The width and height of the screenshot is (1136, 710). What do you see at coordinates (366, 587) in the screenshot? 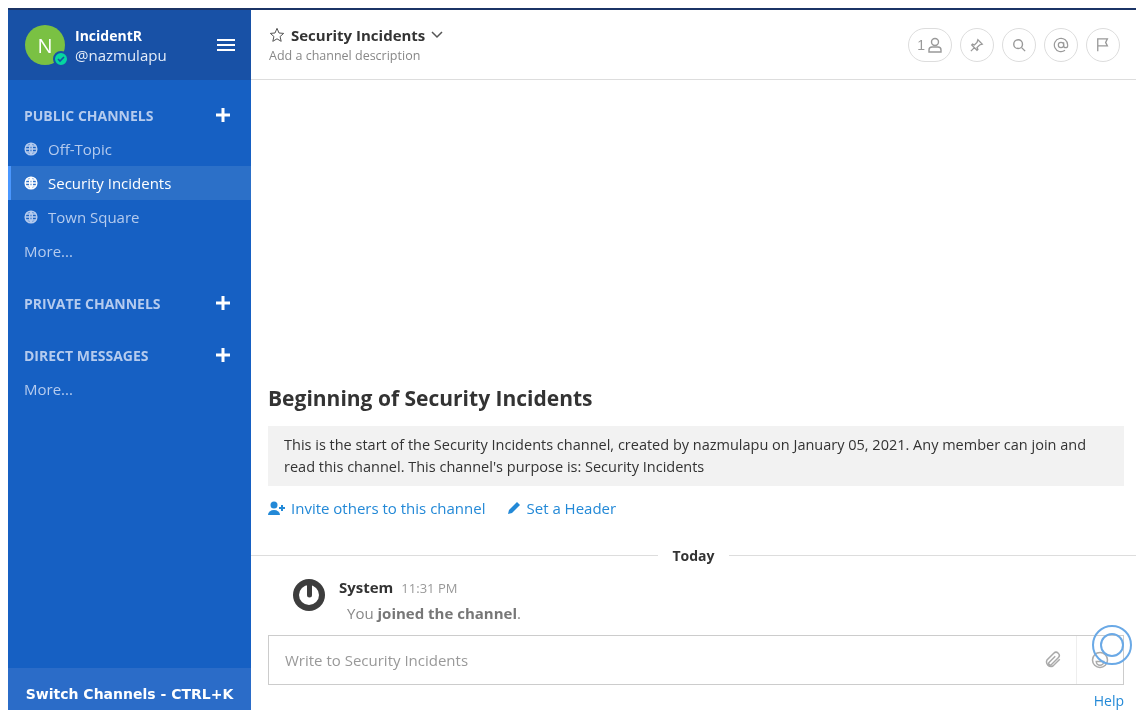
I see `message-author: System` at bounding box center [366, 587].